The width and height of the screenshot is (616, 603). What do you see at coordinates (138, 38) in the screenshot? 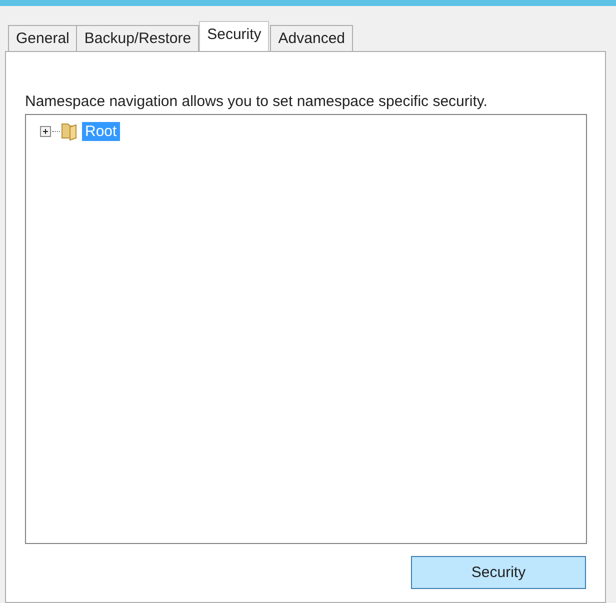
I see `tab: Backup/Restore` at bounding box center [138, 38].